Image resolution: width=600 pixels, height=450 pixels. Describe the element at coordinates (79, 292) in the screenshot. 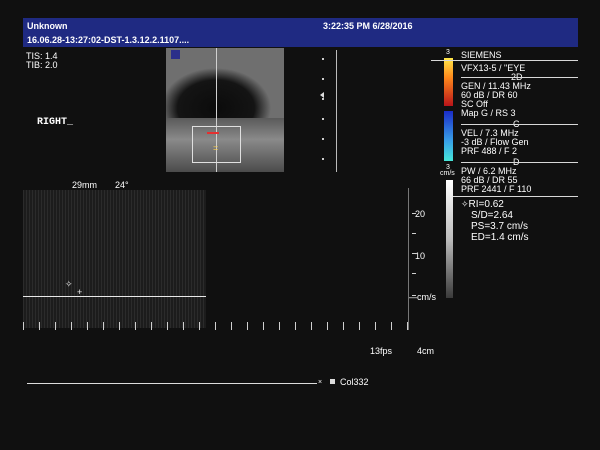

I see `diastolic-cursor-icon: +` at that location.